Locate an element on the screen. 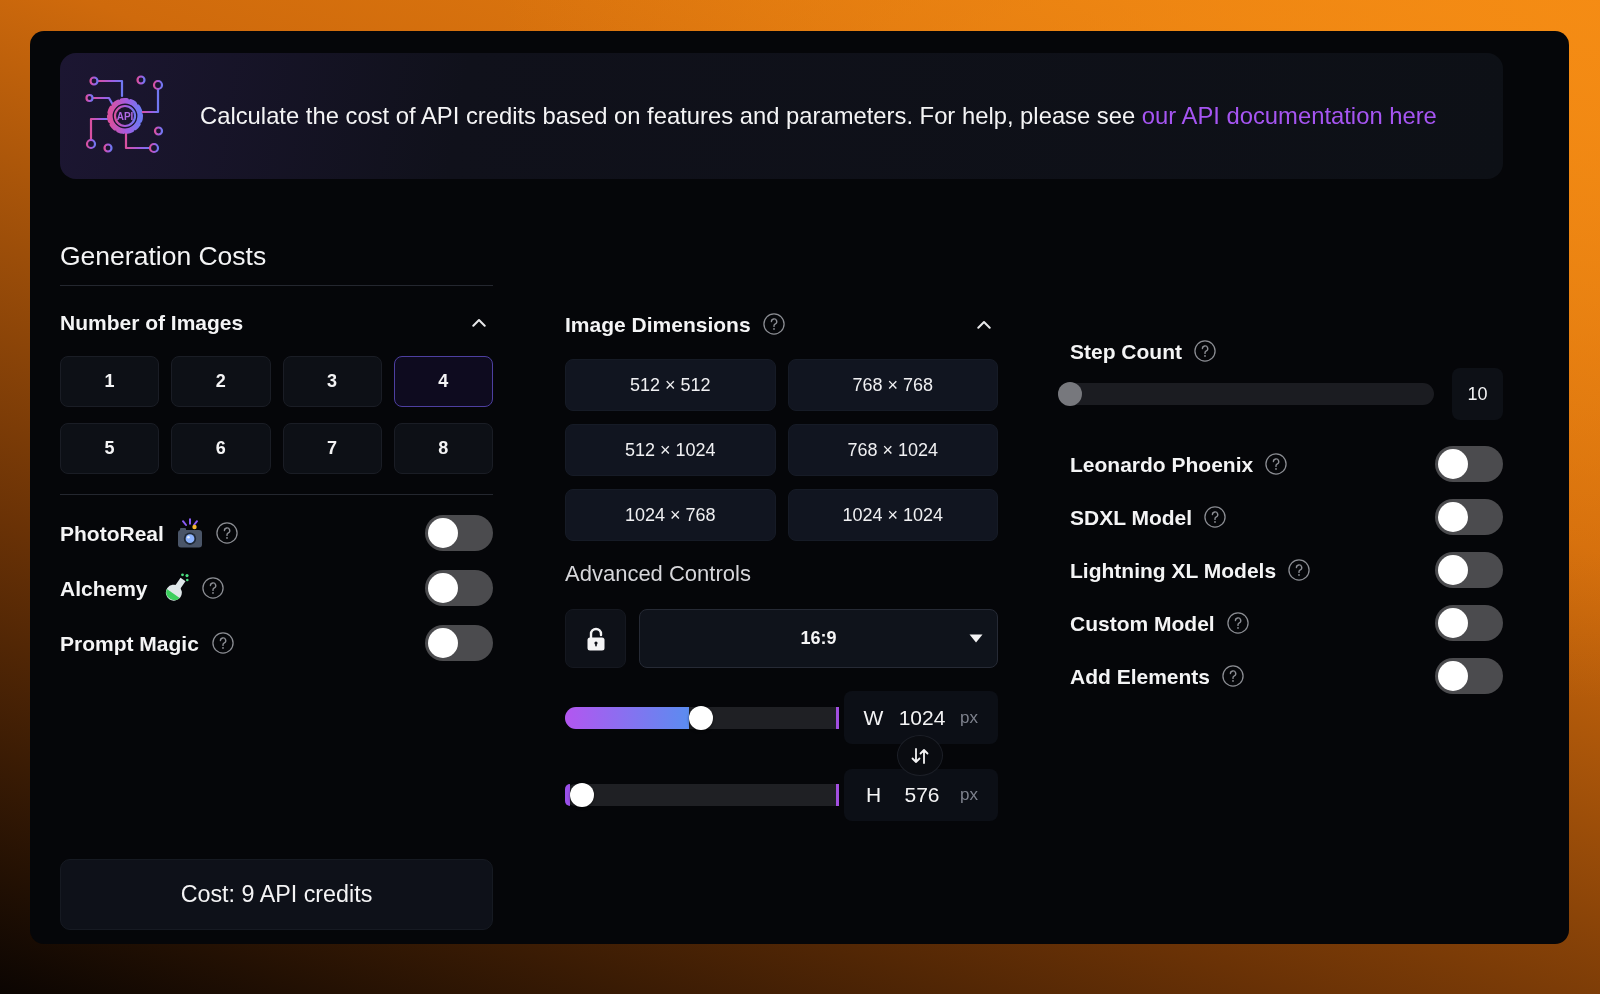  feature-label: Alchemy is located at coordinates (104, 588).